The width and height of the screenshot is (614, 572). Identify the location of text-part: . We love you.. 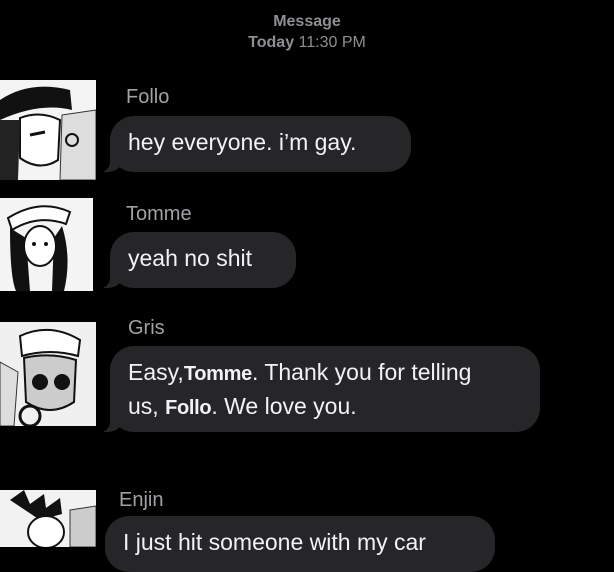
(284, 406).